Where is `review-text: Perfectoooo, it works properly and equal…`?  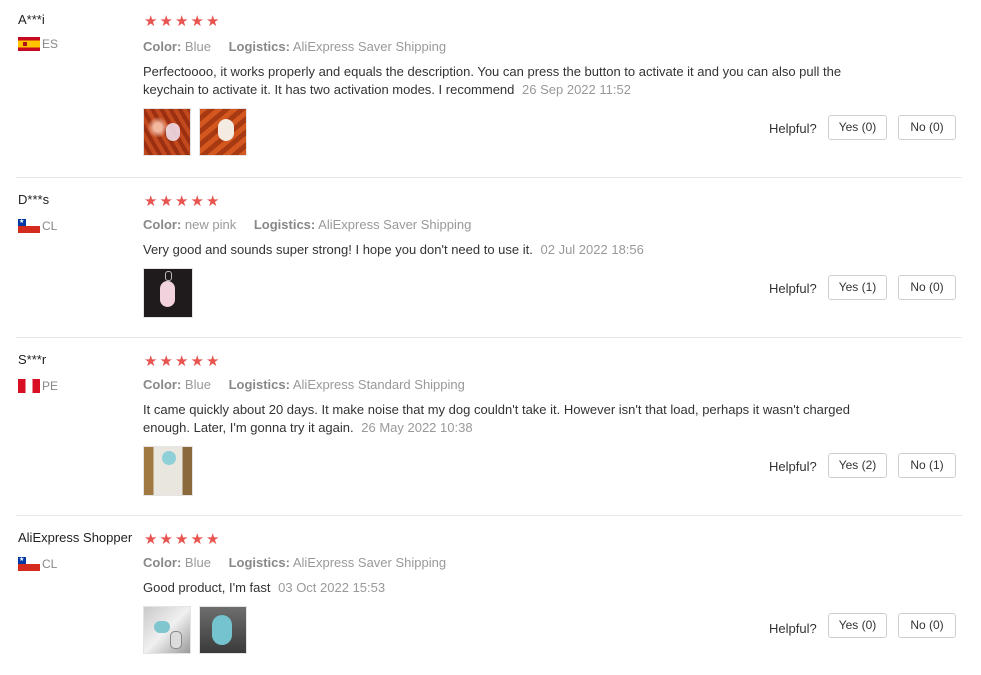 review-text: Perfectoooo, it works properly and equal… is located at coordinates (508, 81).